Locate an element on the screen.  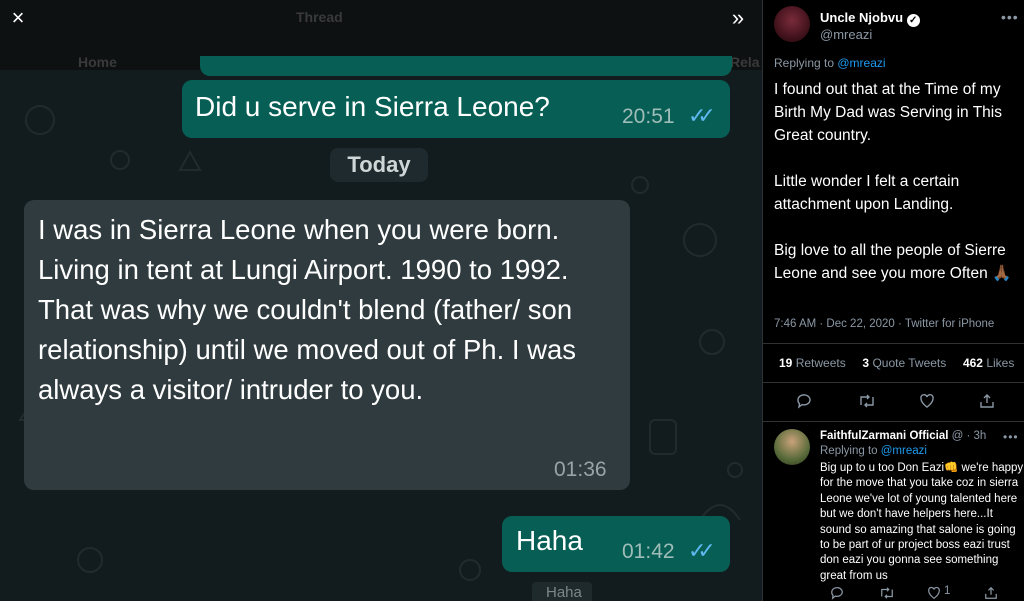
outgoing-message-bubble: Haha 01:42 ✓✓ is located at coordinates (616, 544).